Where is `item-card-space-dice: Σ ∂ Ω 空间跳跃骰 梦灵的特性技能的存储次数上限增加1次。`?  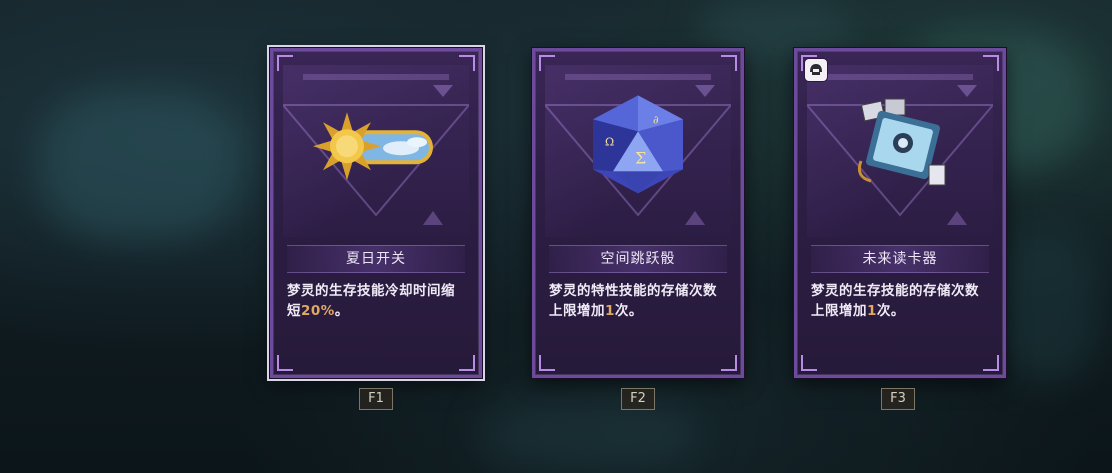 item-card-space-dice: Σ ∂ Ω 空间跳跃骰 梦灵的特性技能的存储次数上限增加1次。 is located at coordinates (638, 213).